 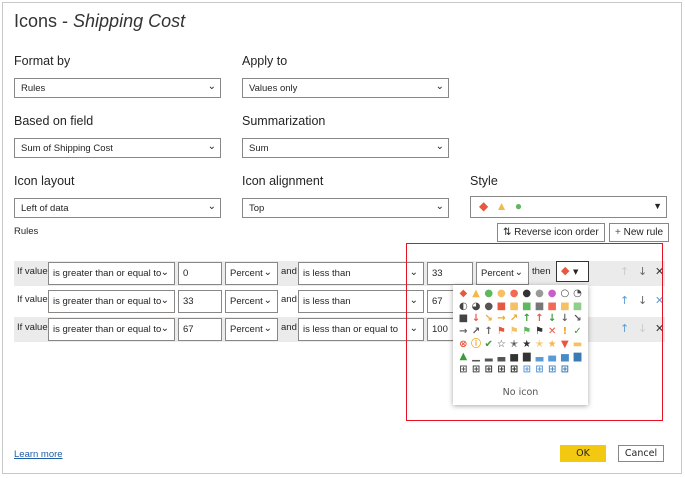 What do you see at coordinates (265, 61) in the screenshot?
I see `apply-to-label: Apply to` at bounding box center [265, 61].